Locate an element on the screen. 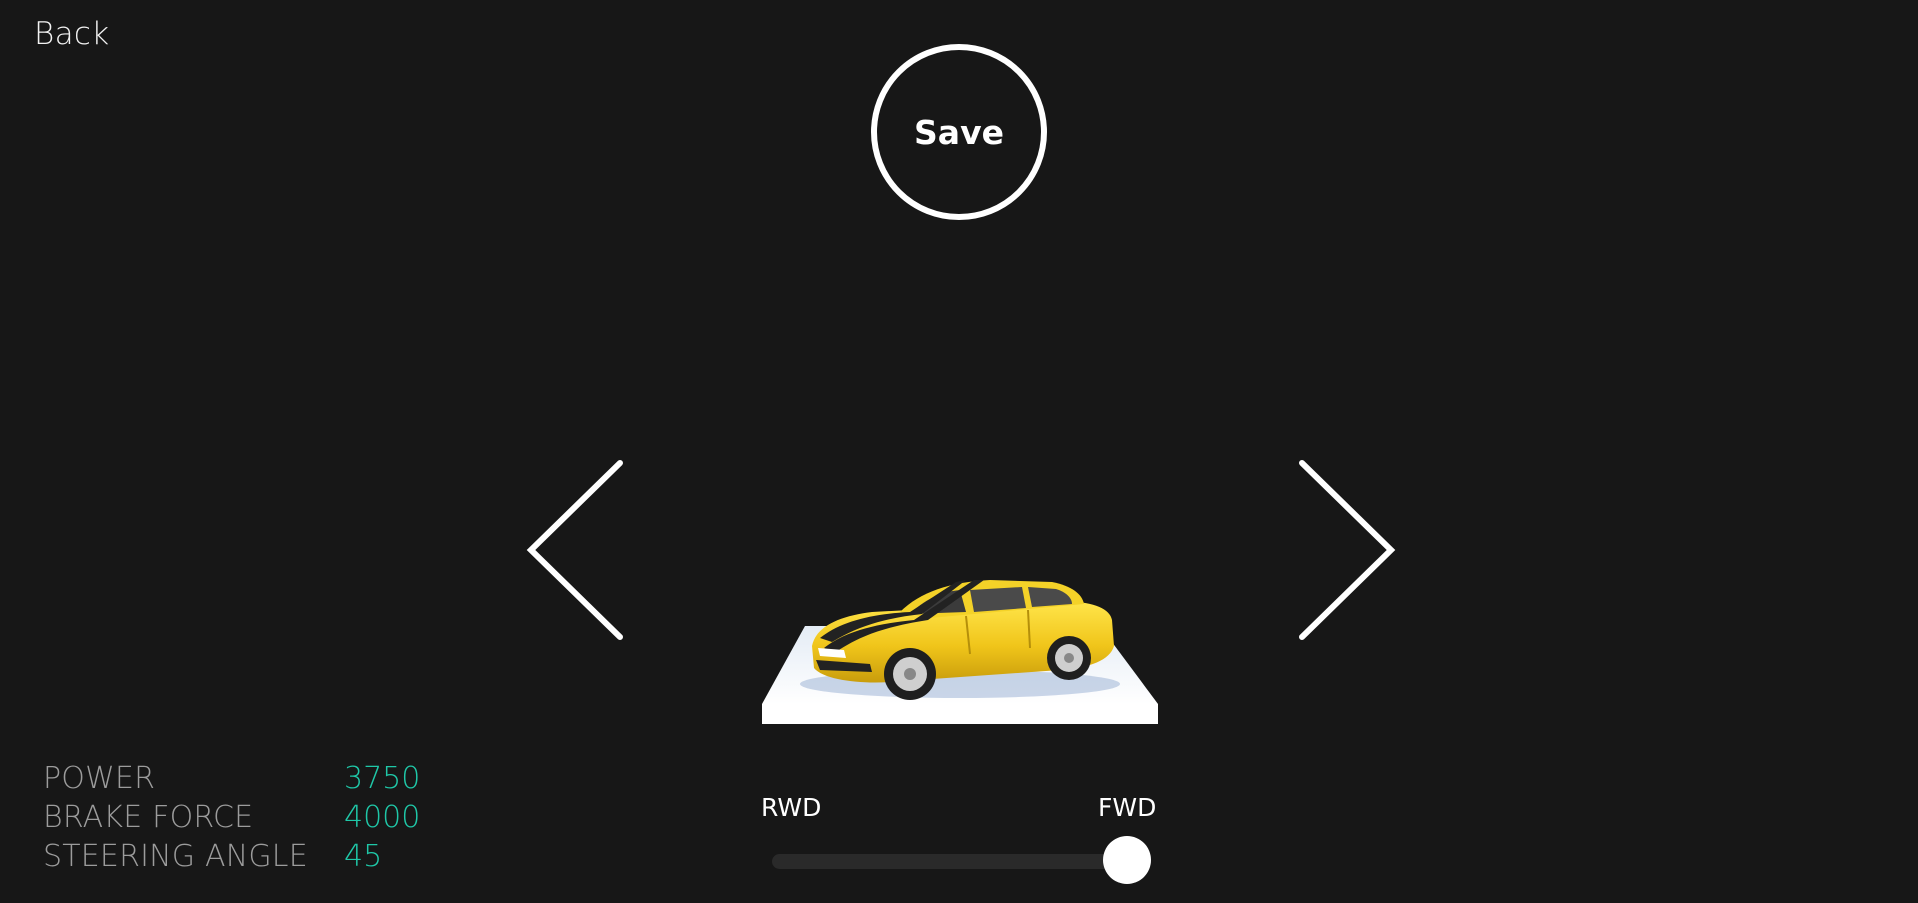 The width and height of the screenshot is (1918, 903). stat-row-brake-force: BRAKE FORCE 4000 is located at coordinates (231, 817).